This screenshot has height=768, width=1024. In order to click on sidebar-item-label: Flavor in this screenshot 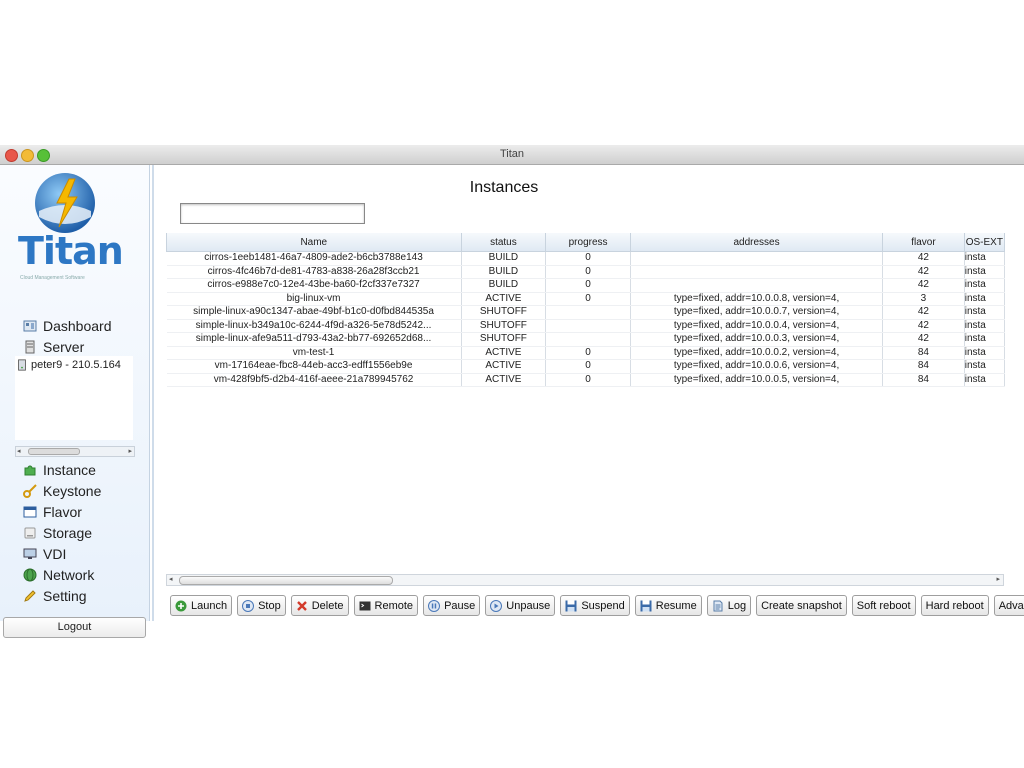, I will do `click(62, 511)`.